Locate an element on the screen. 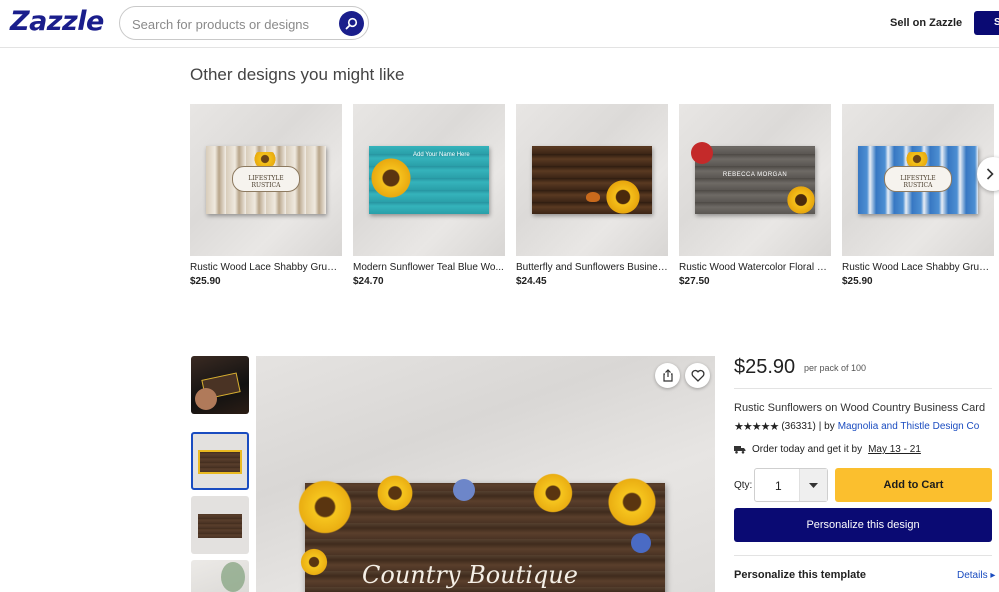 This screenshot has width=999, height=592. thumbnail-front is located at coordinates (220, 461).